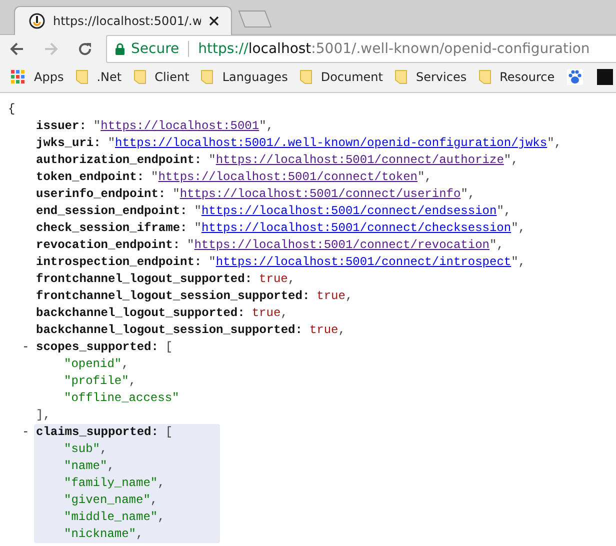 The width and height of the screenshot is (616, 546). What do you see at coordinates (173, 296) in the screenshot?
I see `json-key: frontchannel_logout_session_supported:` at bounding box center [173, 296].